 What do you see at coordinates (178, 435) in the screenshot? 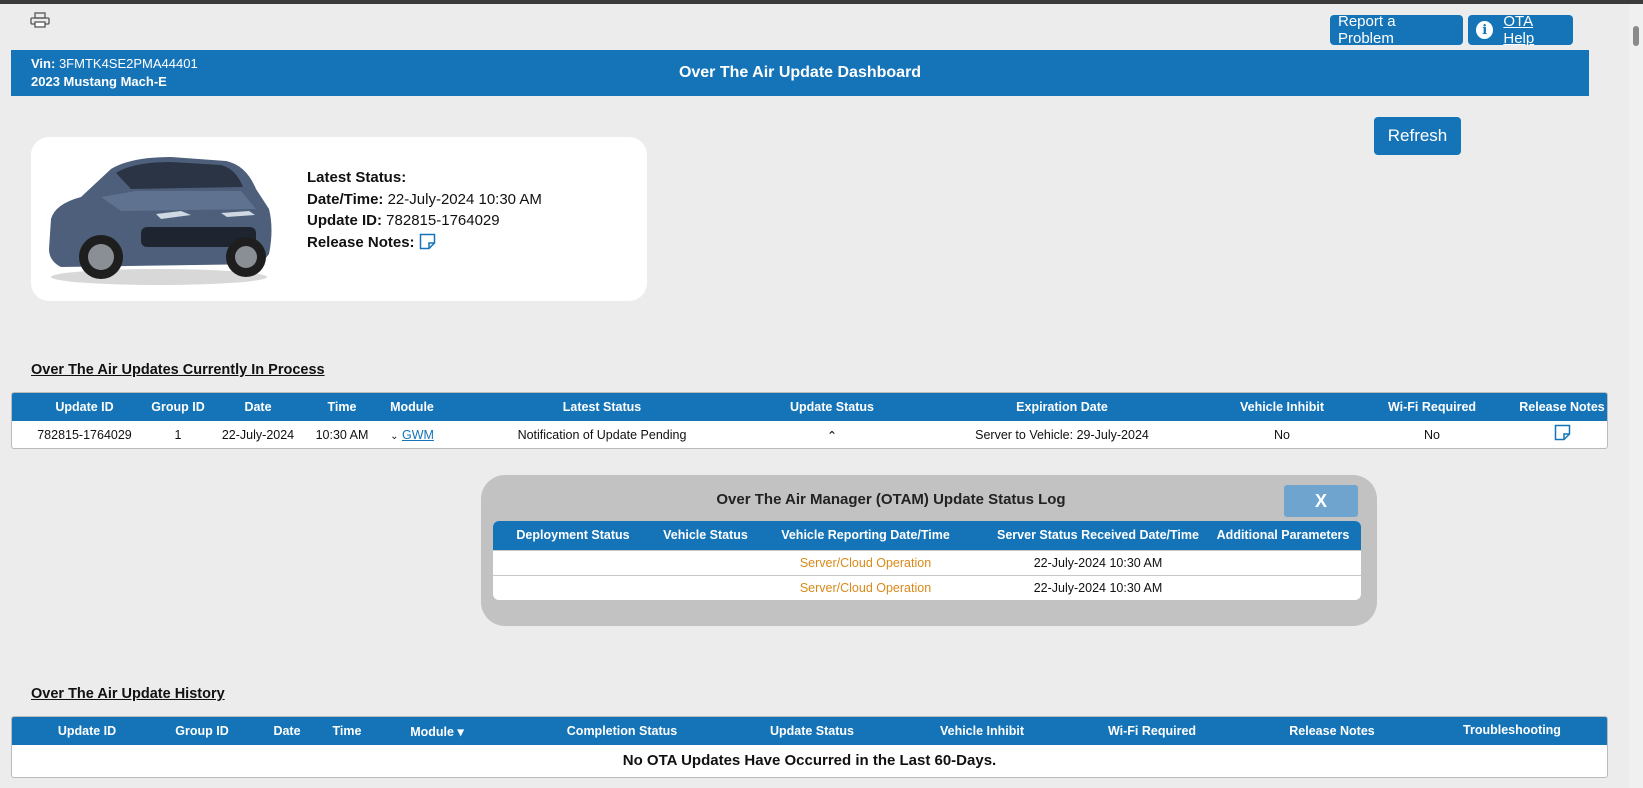
I see `cell-group-id: 1` at bounding box center [178, 435].